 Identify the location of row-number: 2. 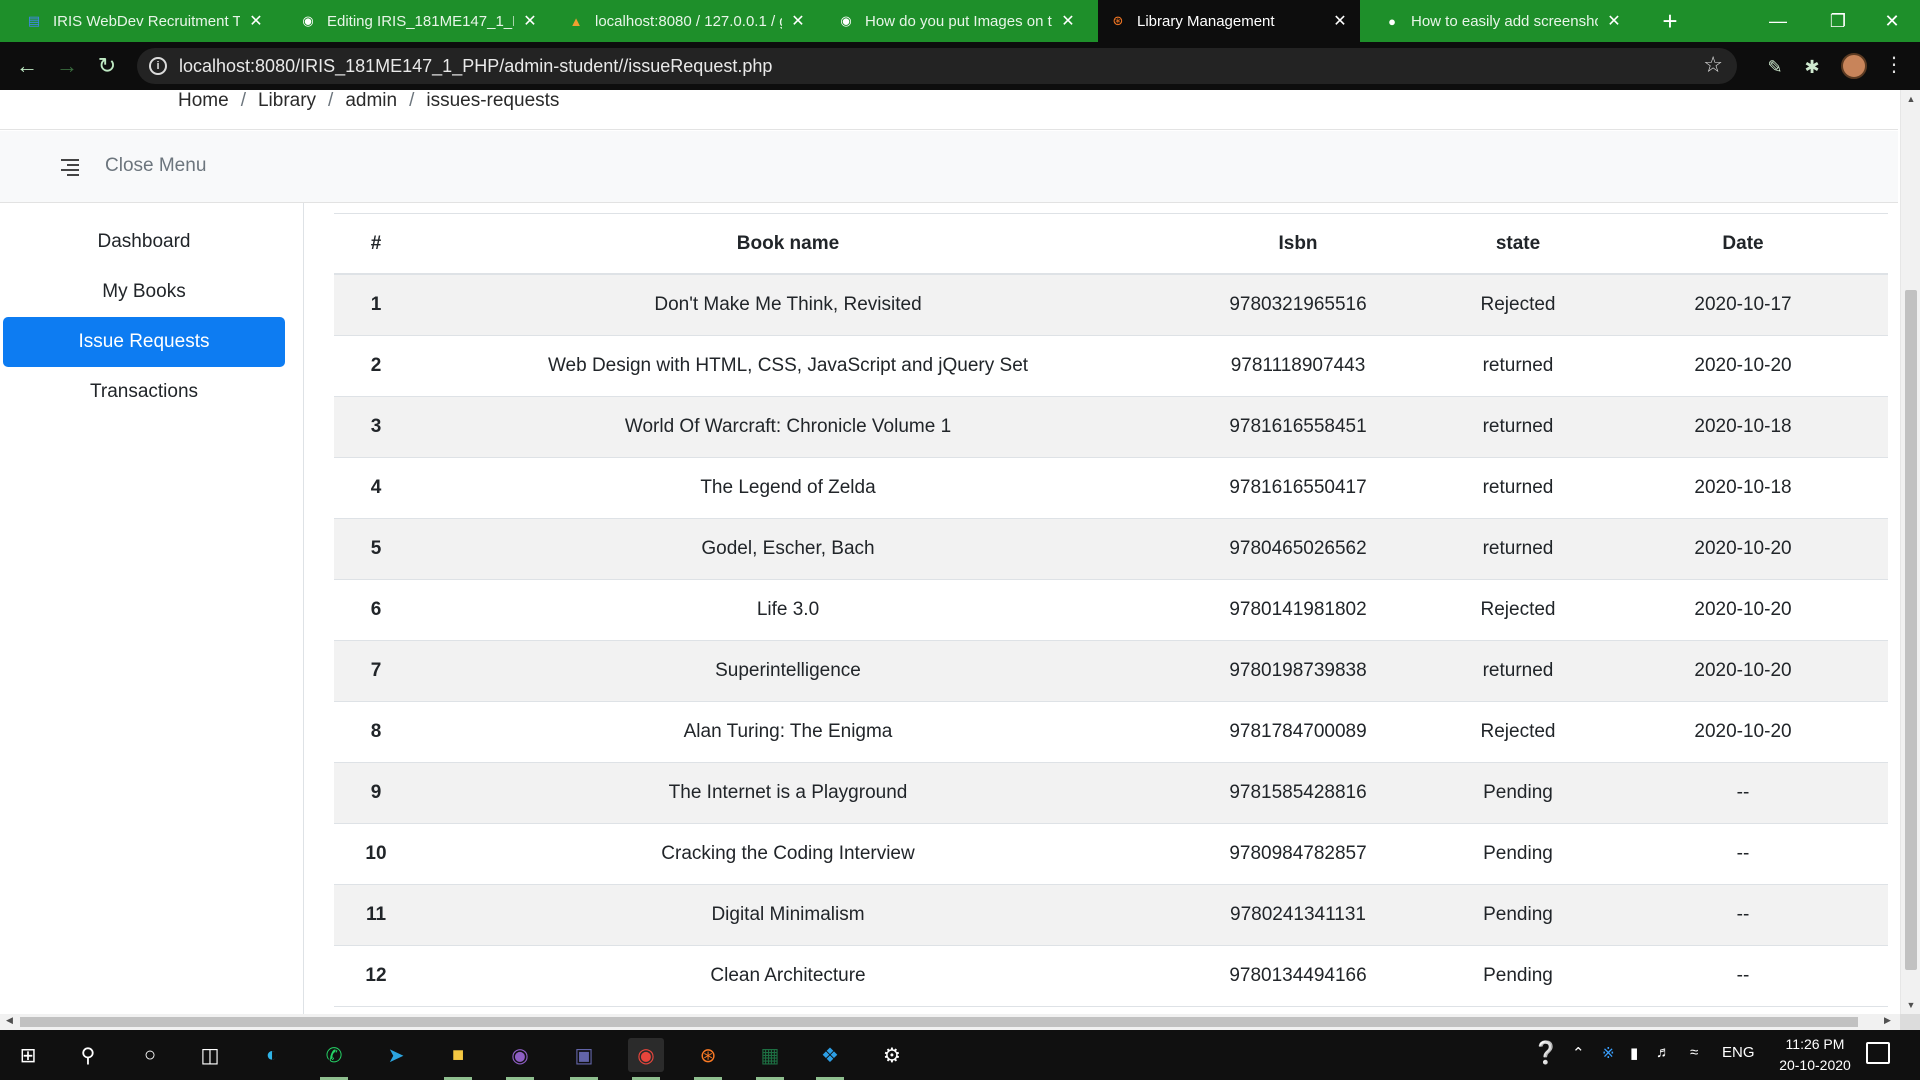
(376, 366).